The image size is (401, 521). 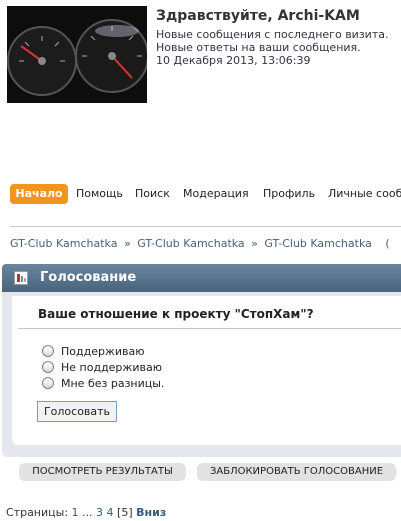 I want to click on menu-item-profile: Профиль, so click(x=289, y=194).